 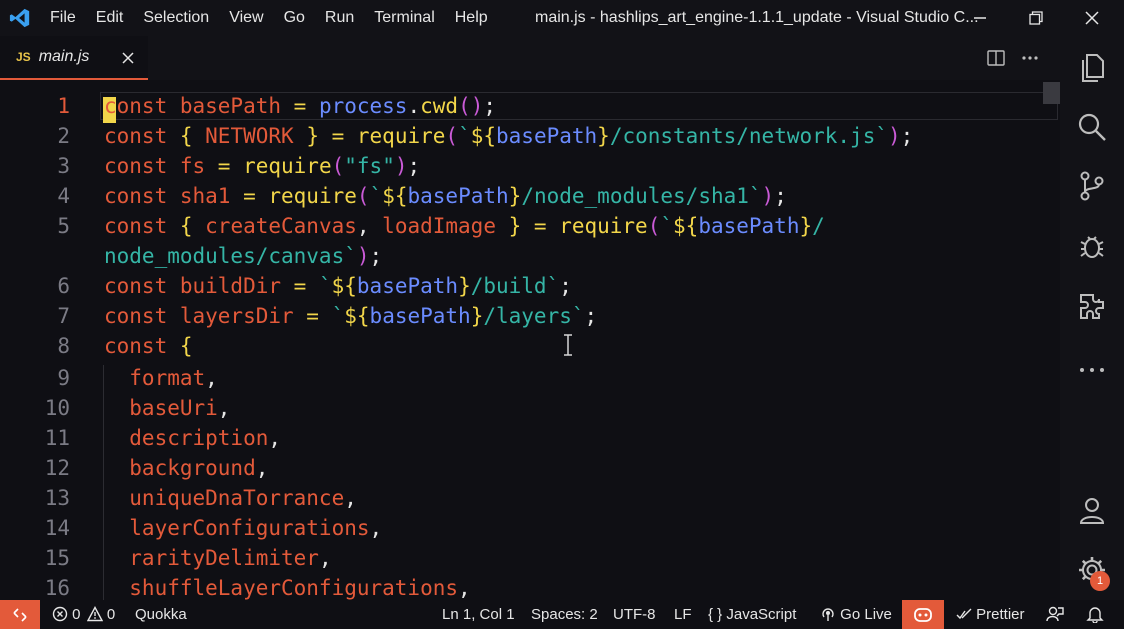 What do you see at coordinates (128, 58) in the screenshot?
I see `close-icon` at bounding box center [128, 58].